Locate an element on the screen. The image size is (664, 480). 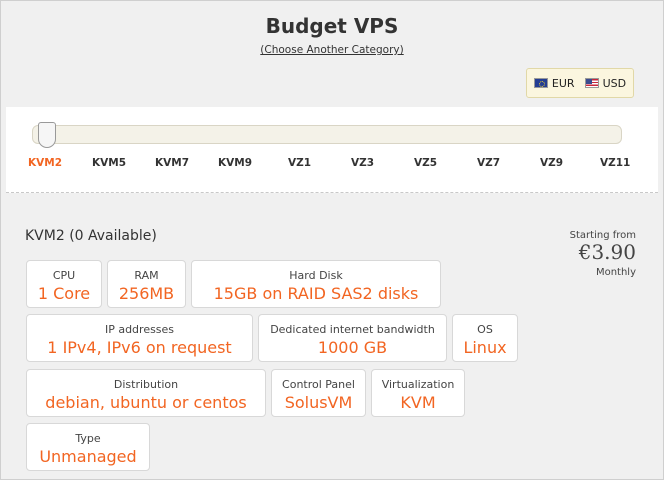
spec-type: Type Unmanaged is located at coordinates (88, 447).